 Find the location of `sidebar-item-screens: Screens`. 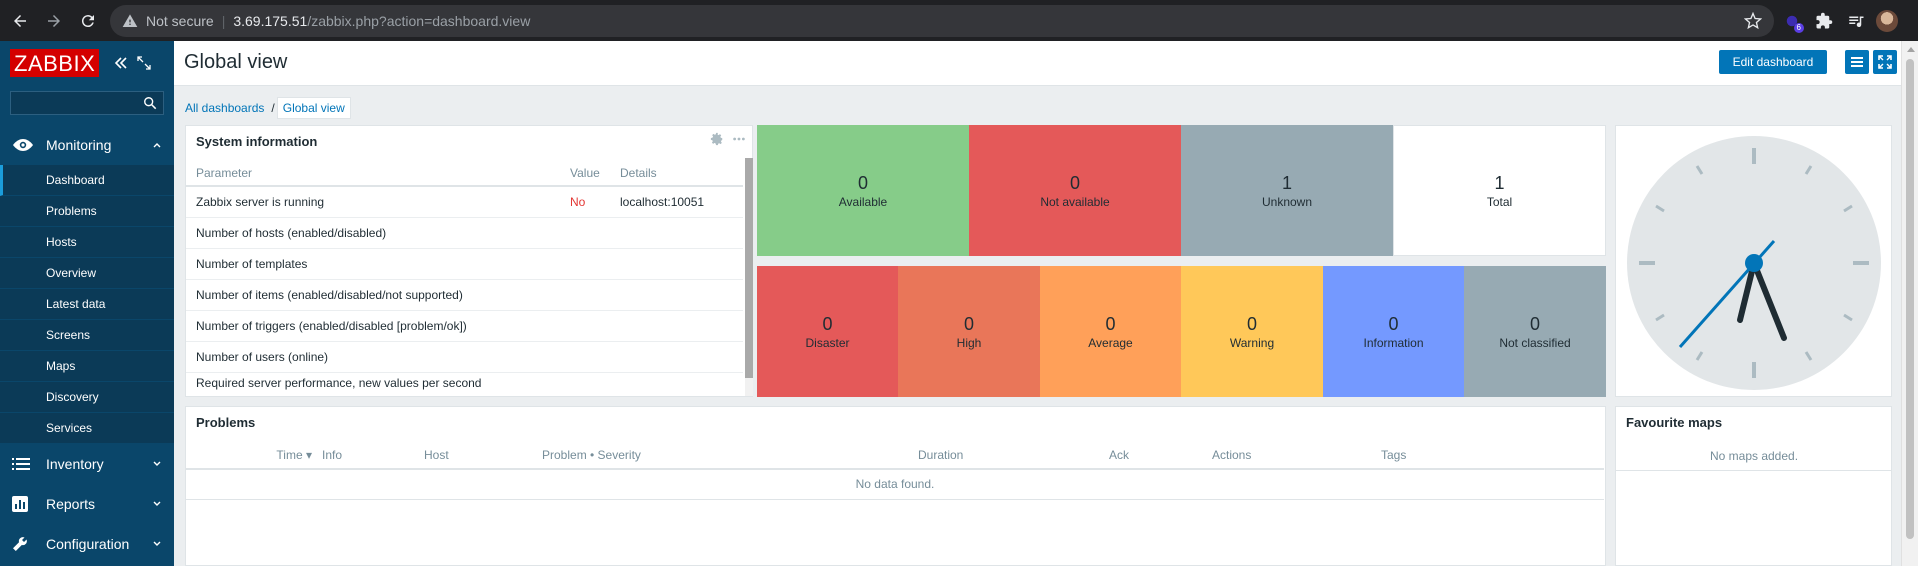

sidebar-item-screens: Screens is located at coordinates (87, 335).